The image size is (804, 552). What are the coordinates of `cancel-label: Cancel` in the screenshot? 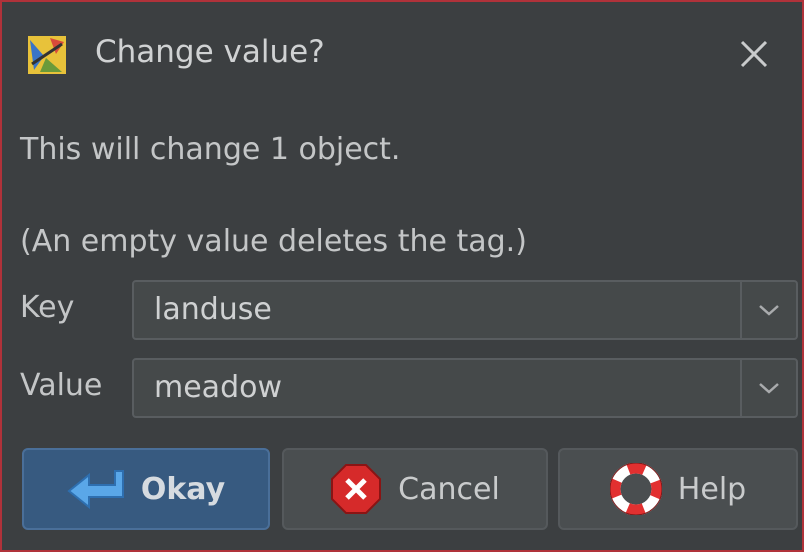 It's located at (449, 489).